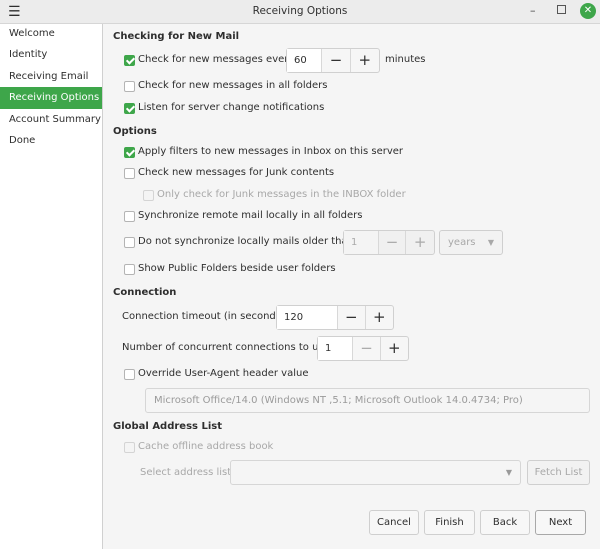 This screenshot has width=600, height=549. What do you see at coordinates (129, 374) in the screenshot?
I see `override-ua-checkbox` at bounding box center [129, 374].